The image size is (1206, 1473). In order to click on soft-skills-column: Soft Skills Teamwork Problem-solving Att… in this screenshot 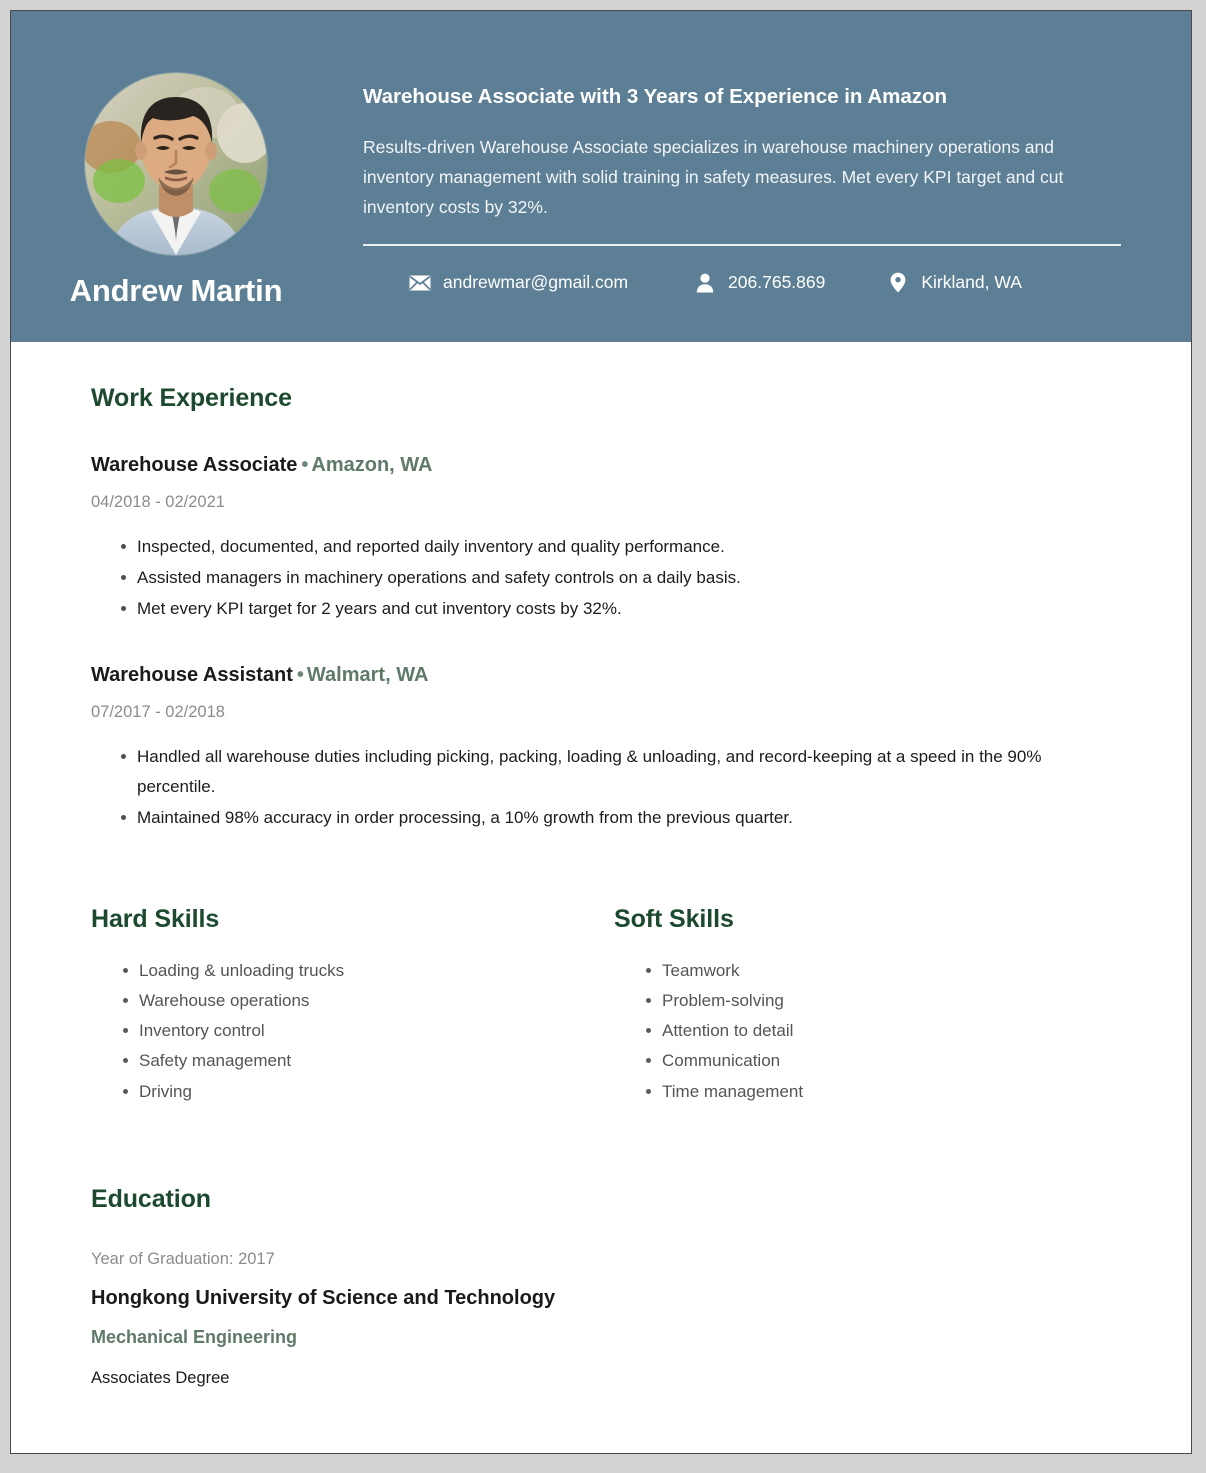, I will do `click(875, 1006)`.